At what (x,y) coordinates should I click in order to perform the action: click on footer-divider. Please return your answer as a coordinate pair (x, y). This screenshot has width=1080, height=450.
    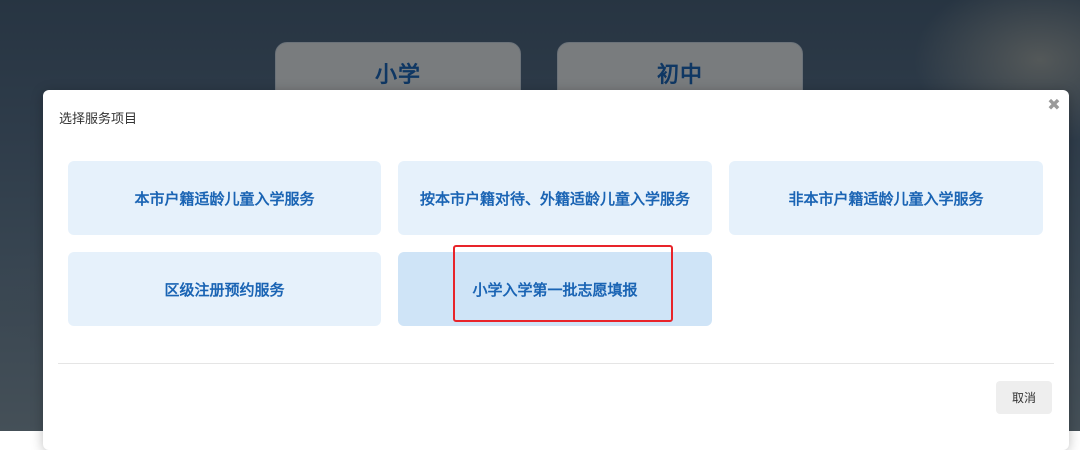
    Looking at the image, I should click on (556, 363).